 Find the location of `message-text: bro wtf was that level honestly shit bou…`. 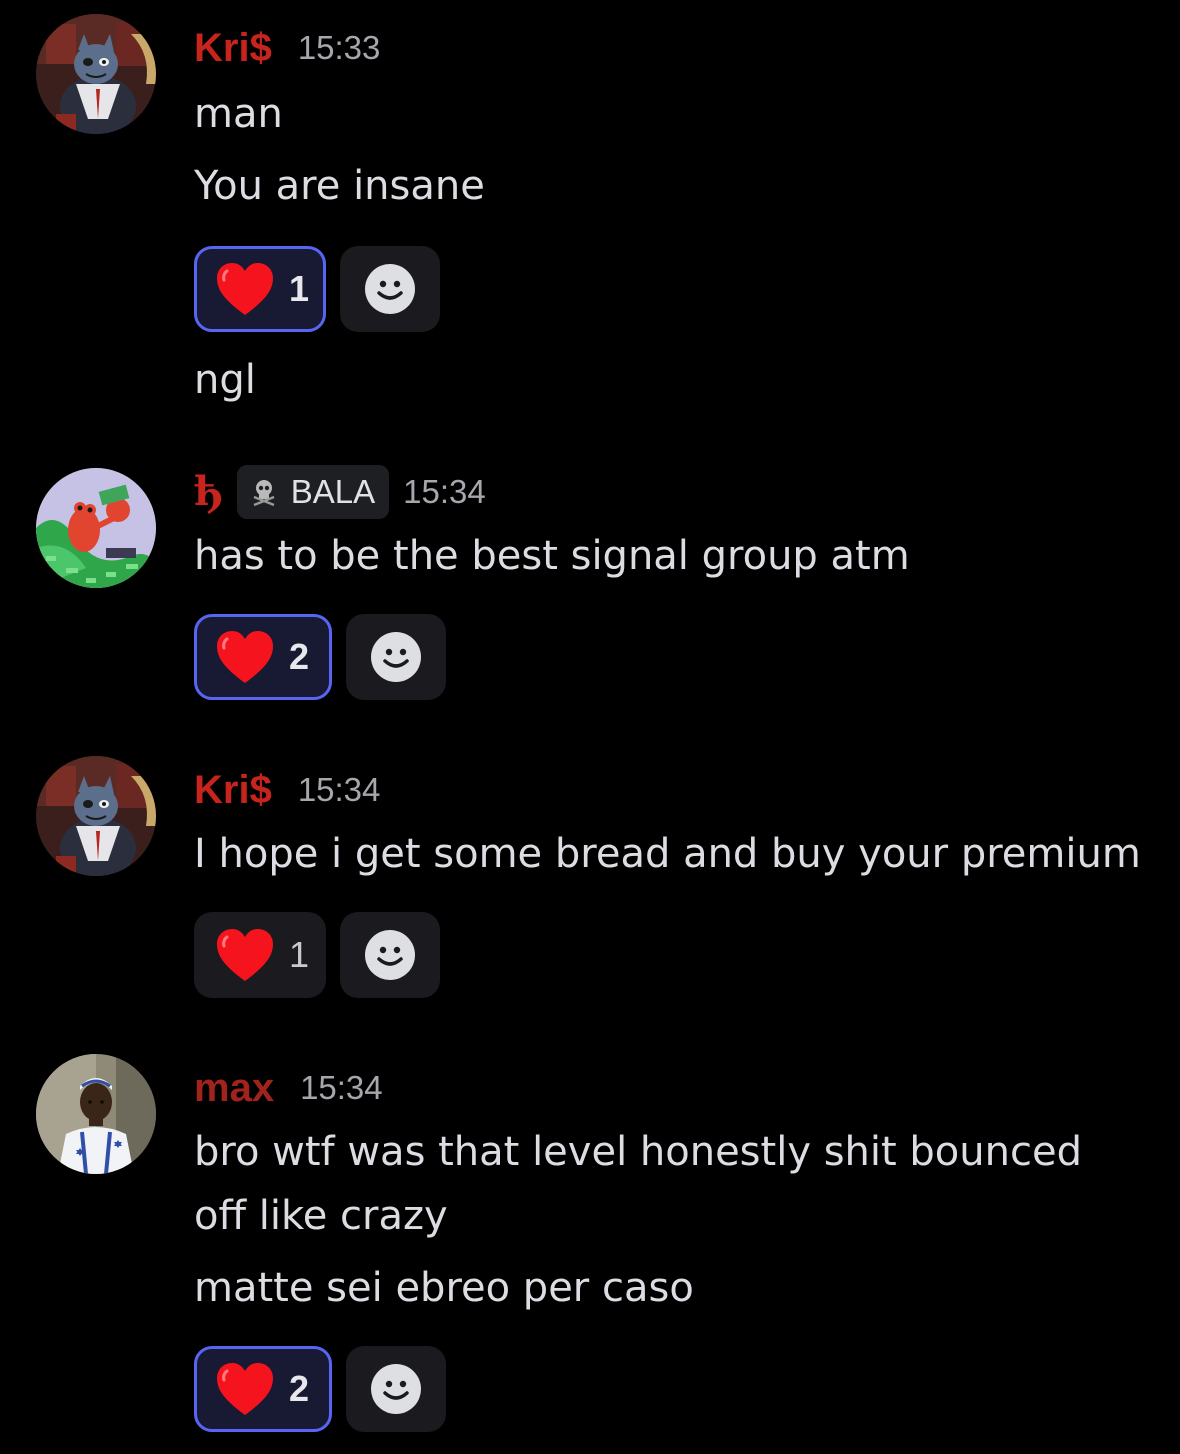

message-text: bro wtf was that level honestly shit bou… is located at coordinates (638, 1152).